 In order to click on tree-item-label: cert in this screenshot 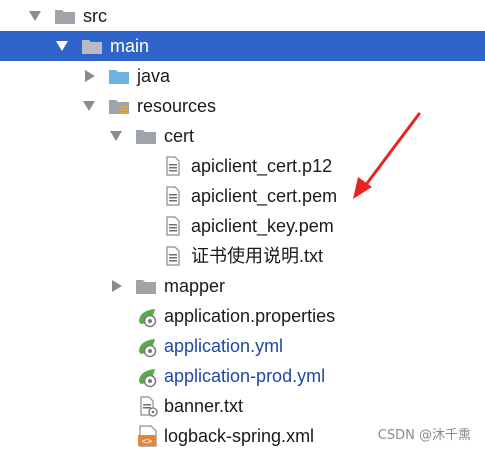, I will do `click(179, 136)`.